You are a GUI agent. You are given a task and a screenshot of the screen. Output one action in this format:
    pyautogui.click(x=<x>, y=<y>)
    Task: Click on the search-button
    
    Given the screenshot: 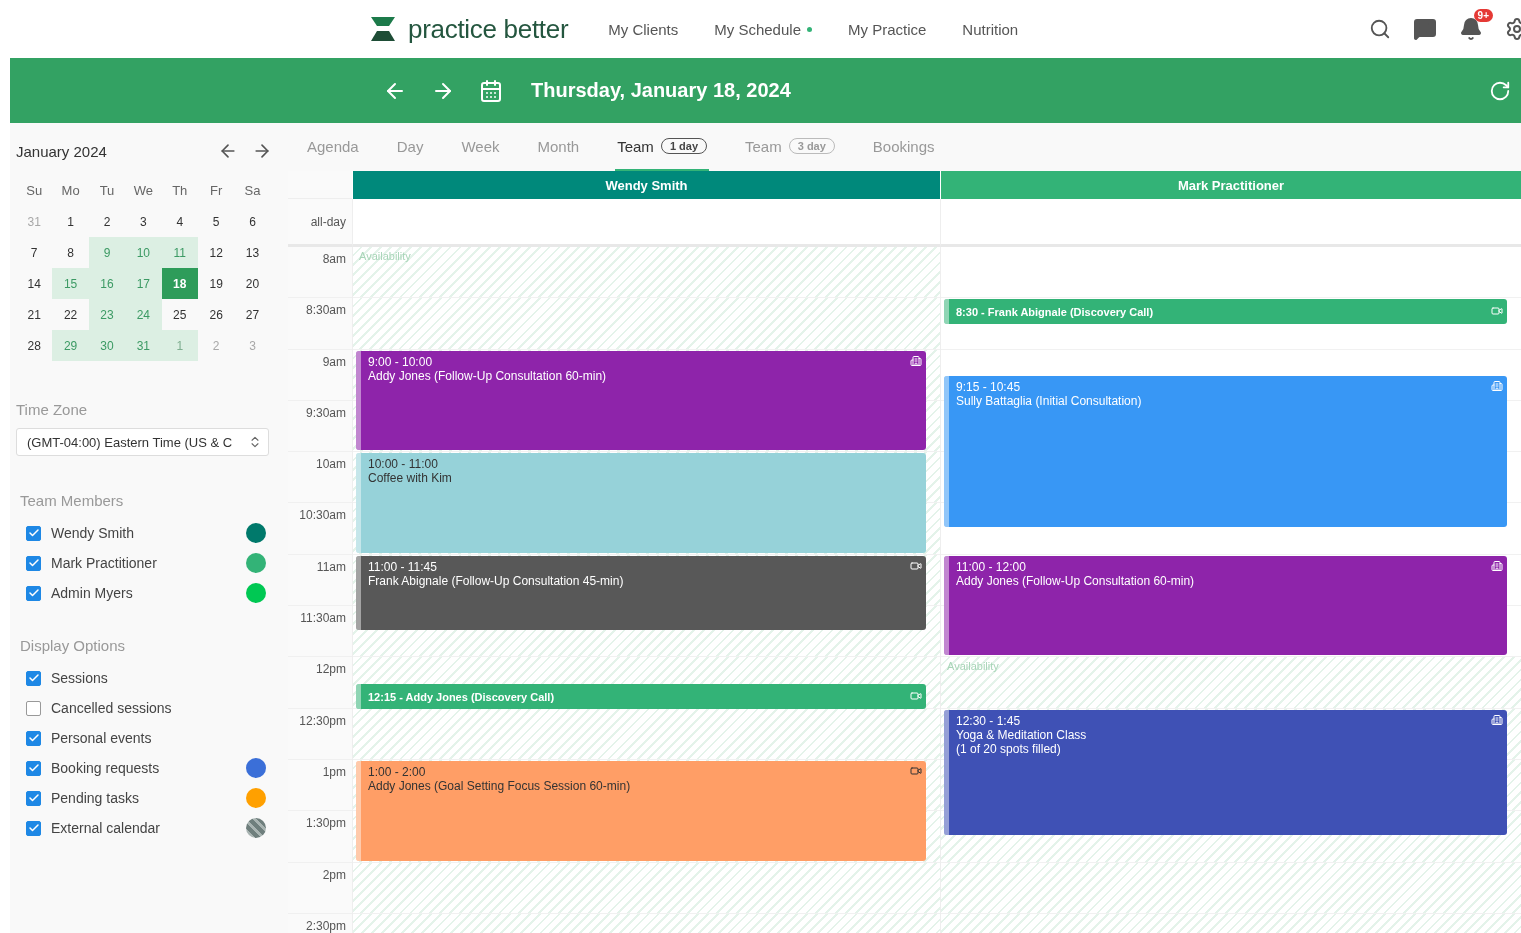 What is the action you would take?
    pyautogui.click(x=1380, y=29)
    